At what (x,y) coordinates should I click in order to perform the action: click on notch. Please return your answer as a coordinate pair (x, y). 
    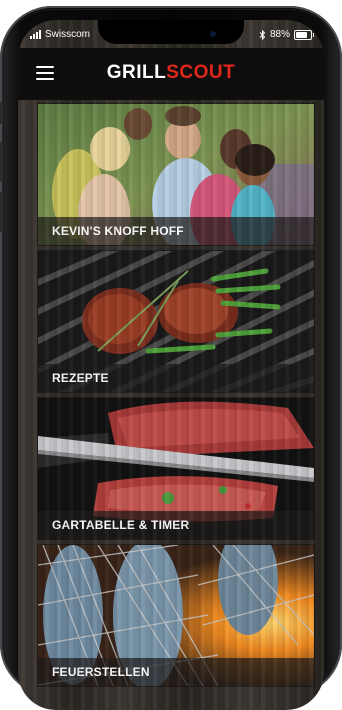
    Looking at the image, I should click on (171, 32).